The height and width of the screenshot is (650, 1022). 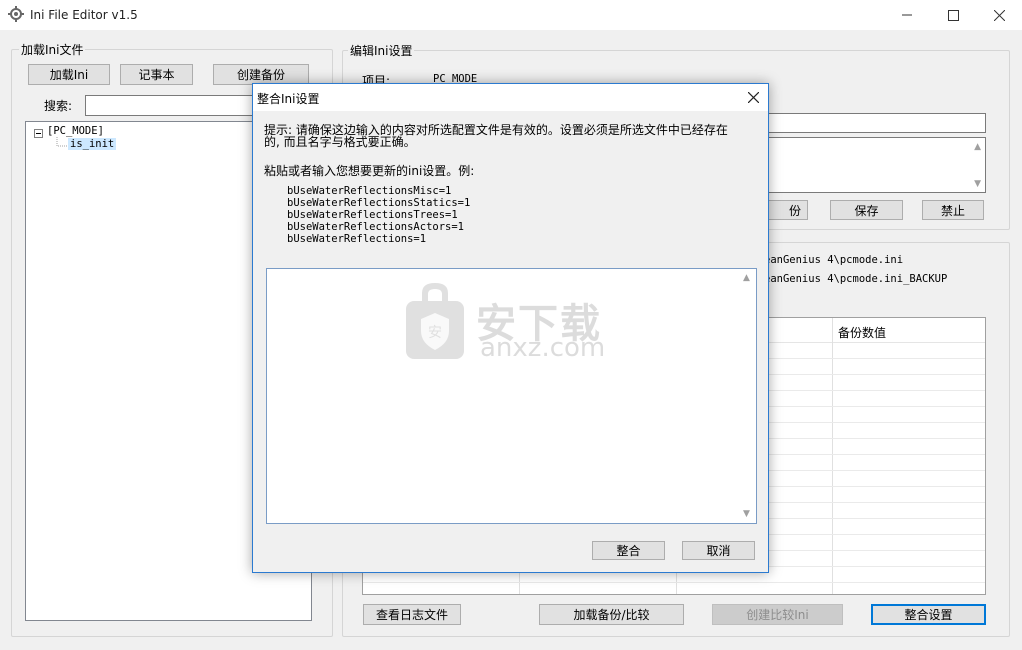 I want to click on watermark-shield-icon: 安, so click(x=435, y=321).